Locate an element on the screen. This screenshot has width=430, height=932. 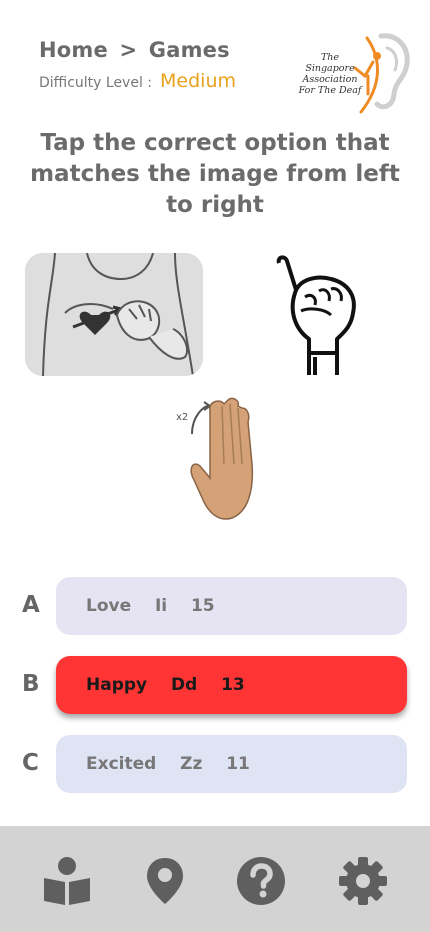
repeat-annotation: x2 is located at coordinates (182, 417).